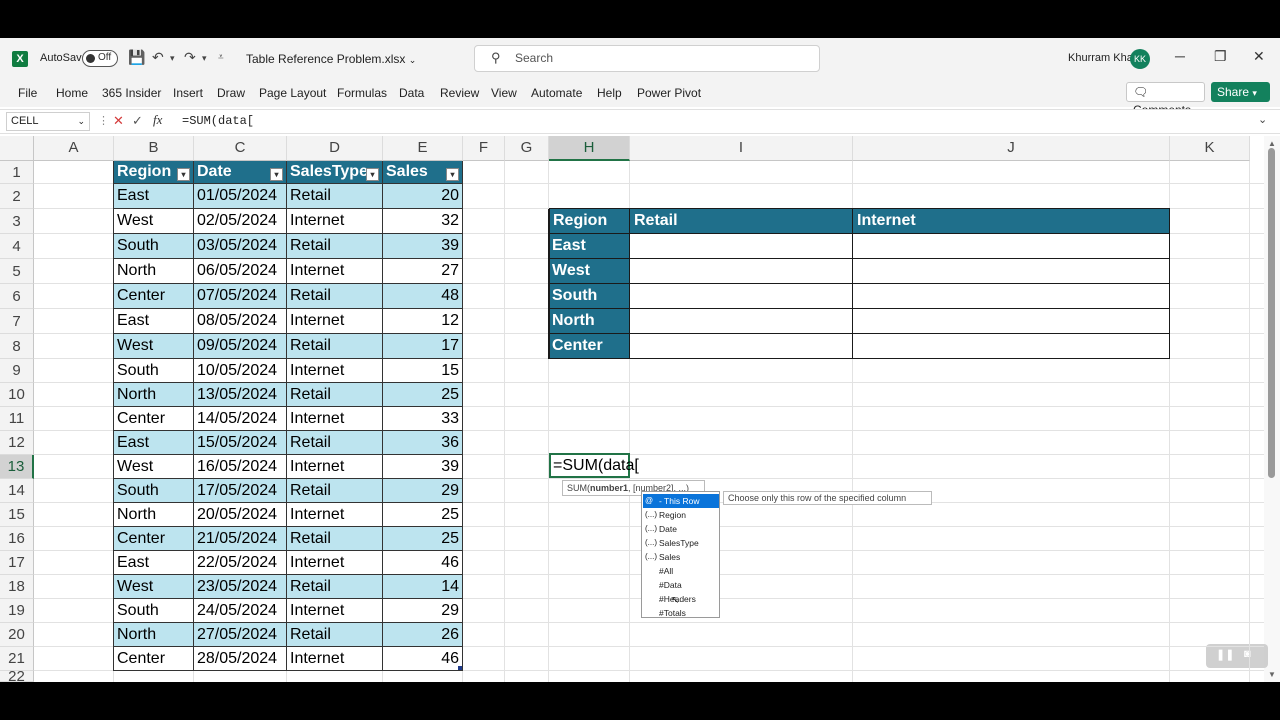 This screenshot has height=720, width=1280. What do you see at coordinates (17, 246) in the screenshot?
I see `row-header-4: 4` at bounding box center [17, 246].